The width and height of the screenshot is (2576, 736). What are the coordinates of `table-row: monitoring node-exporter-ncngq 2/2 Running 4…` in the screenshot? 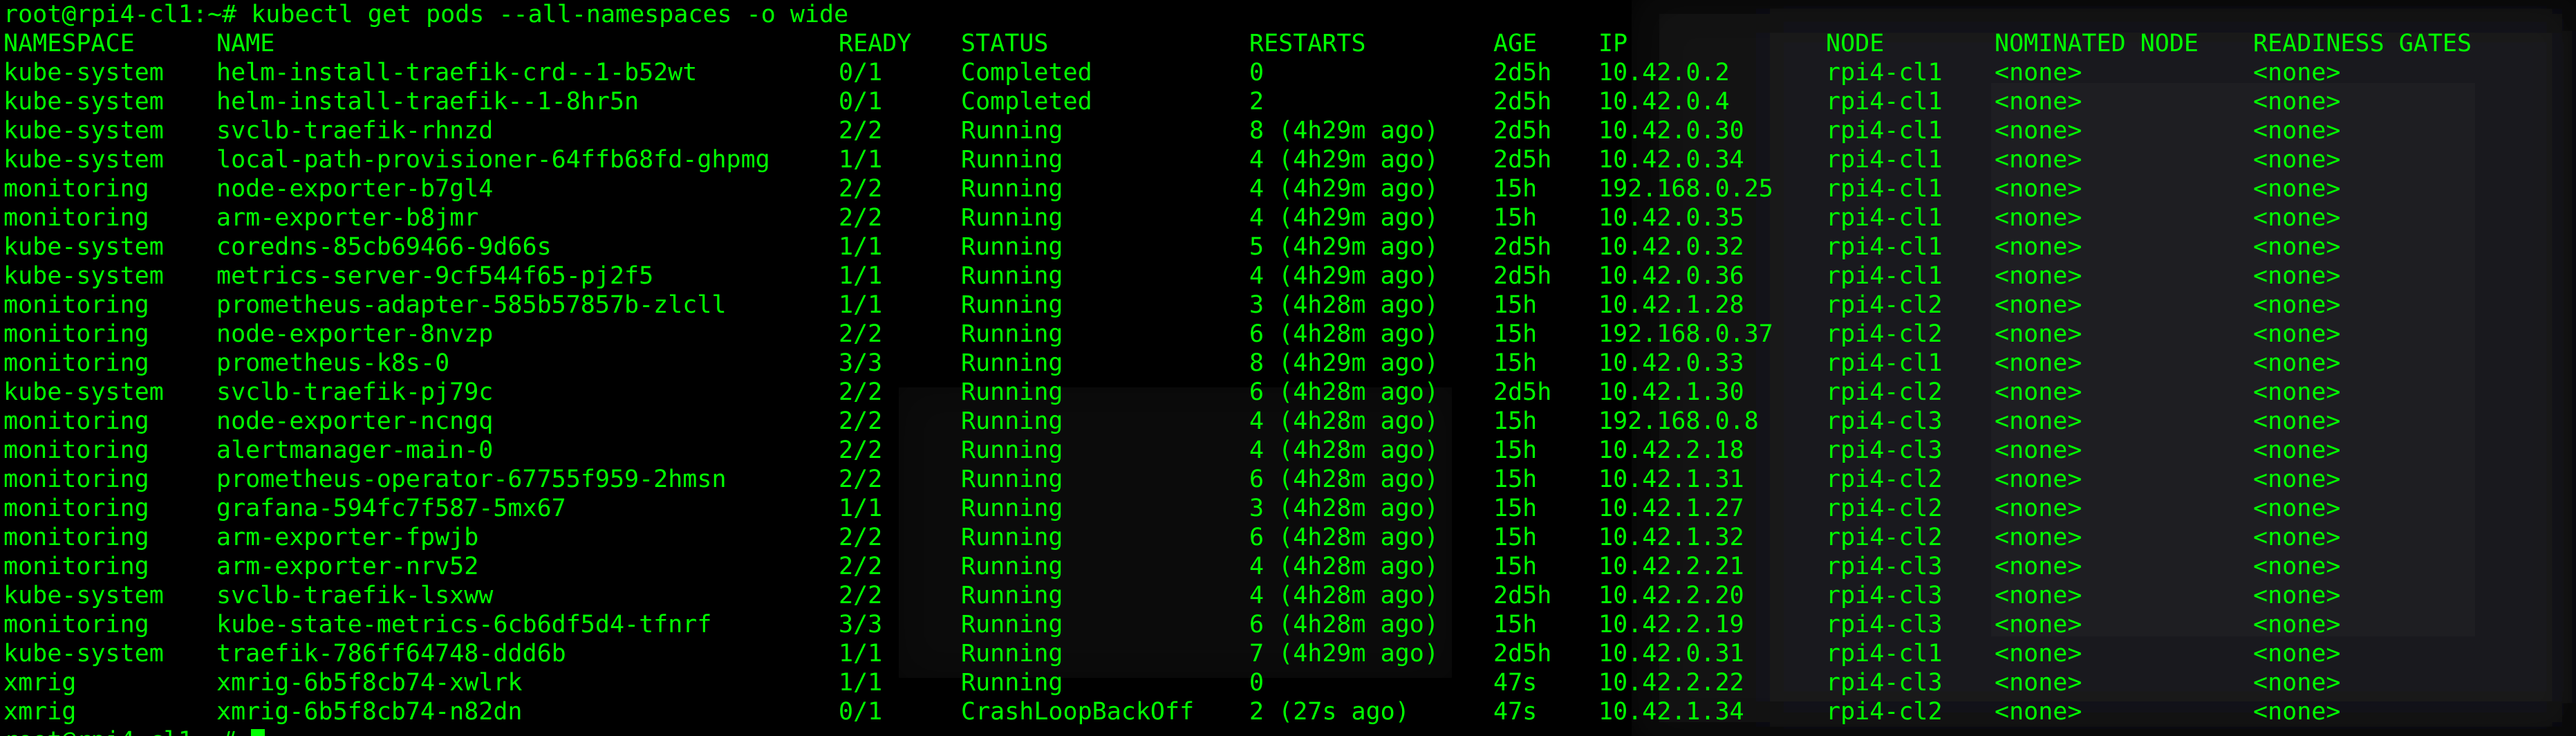 It's located at (1288, 421).